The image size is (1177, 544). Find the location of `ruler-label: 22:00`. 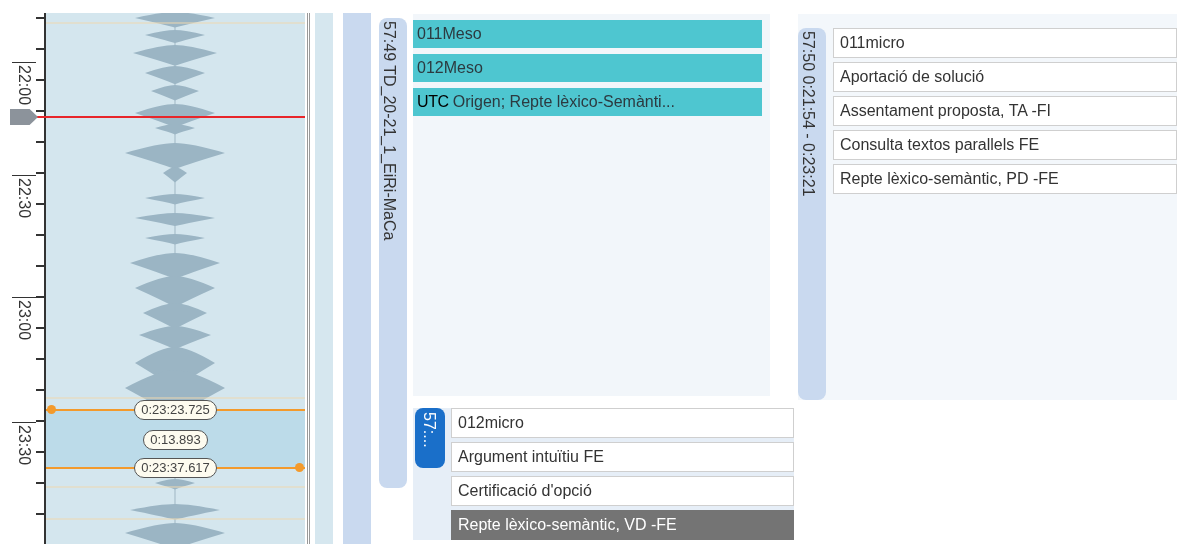

ruler-label: 22:00 is located at coordinates (24, 84).